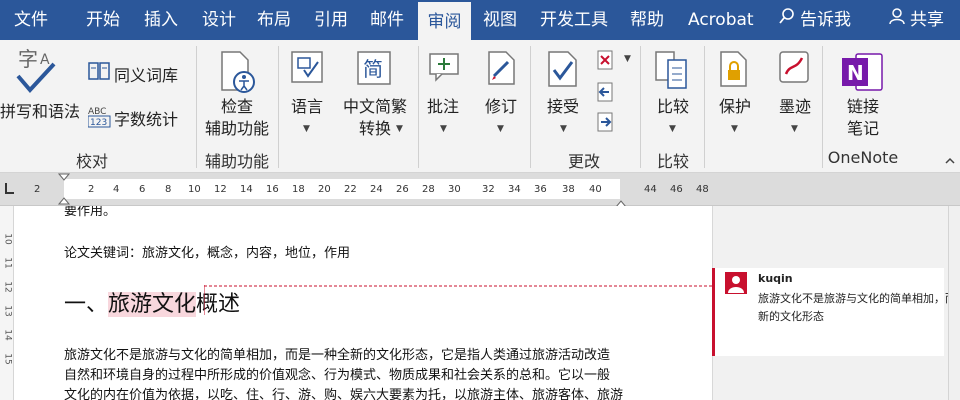  I want to click on linked-notes-button: 链接 笔记, so click(863, 118).